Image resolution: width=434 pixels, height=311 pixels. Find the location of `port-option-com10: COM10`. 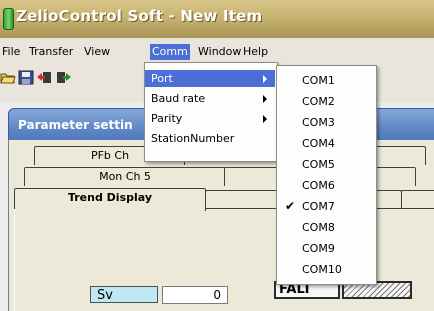

port-option-com10: COM10 is located at coordinates (326, 269).